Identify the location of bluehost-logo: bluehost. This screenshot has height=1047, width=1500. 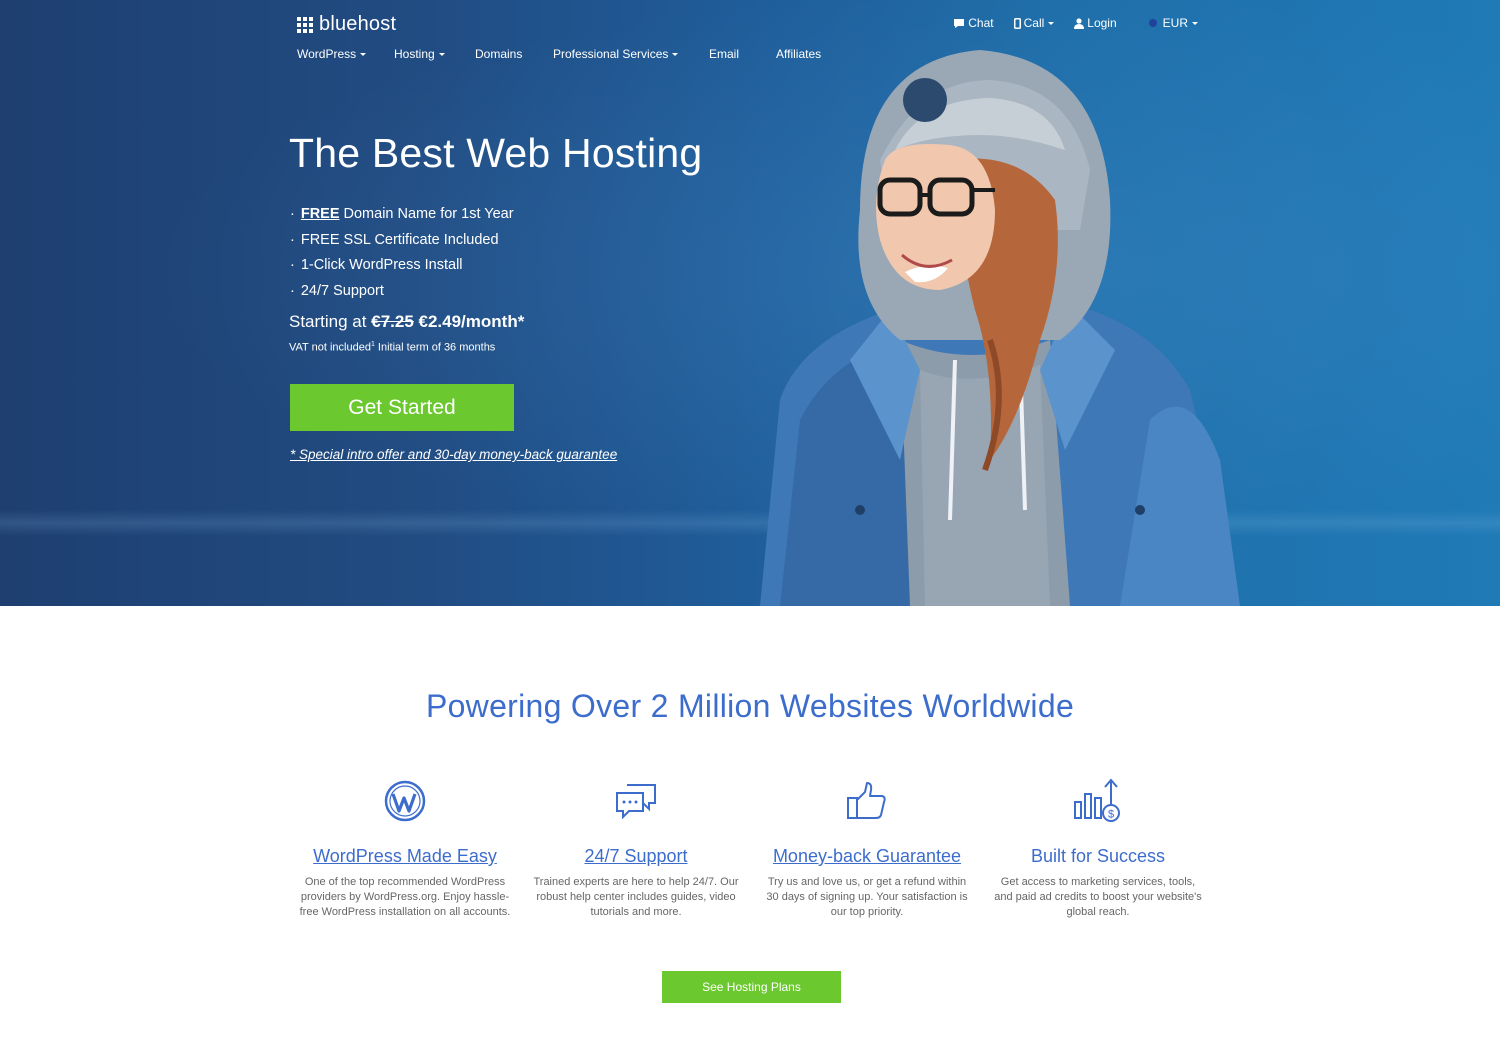
(346, 24).